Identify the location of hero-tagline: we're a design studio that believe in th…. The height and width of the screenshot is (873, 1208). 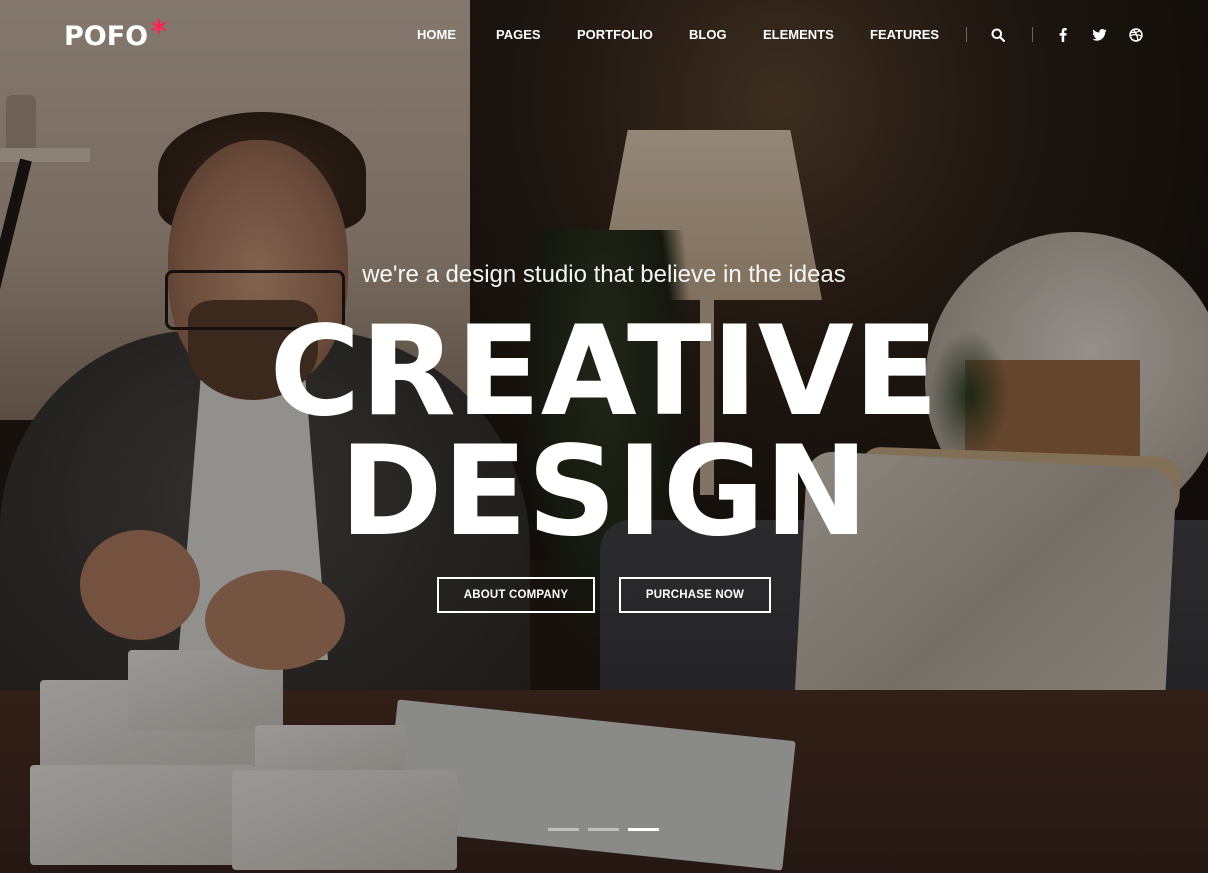
(604, 274).